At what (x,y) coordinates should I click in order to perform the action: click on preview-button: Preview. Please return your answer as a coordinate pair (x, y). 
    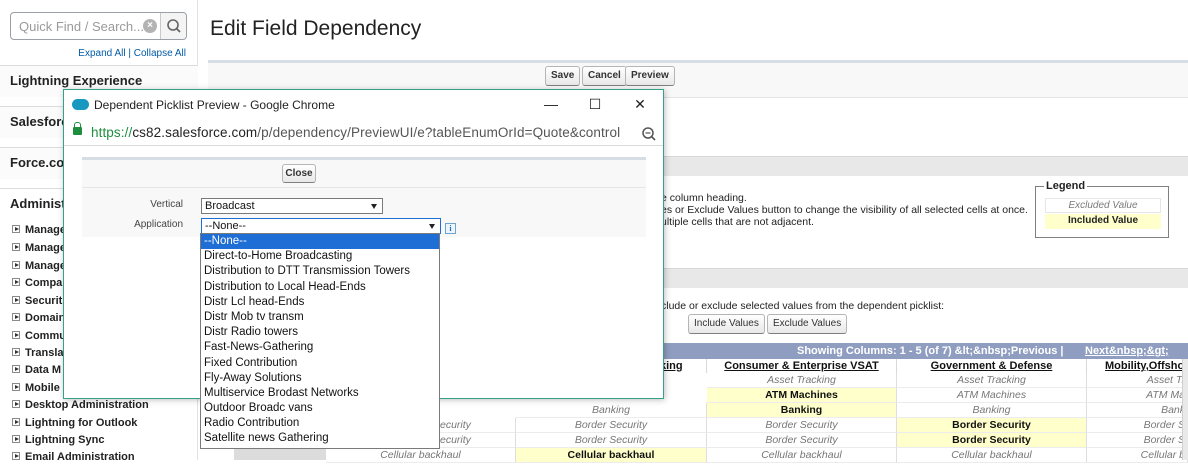
    Looking at the image, I should click on (650, 76).